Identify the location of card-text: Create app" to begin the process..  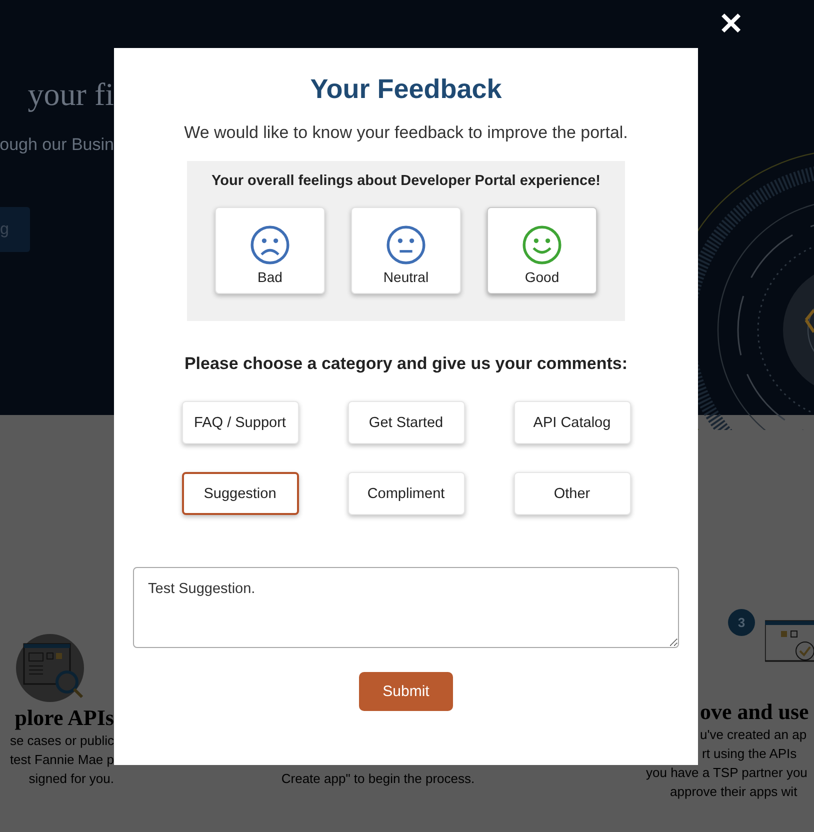
(378, 779).